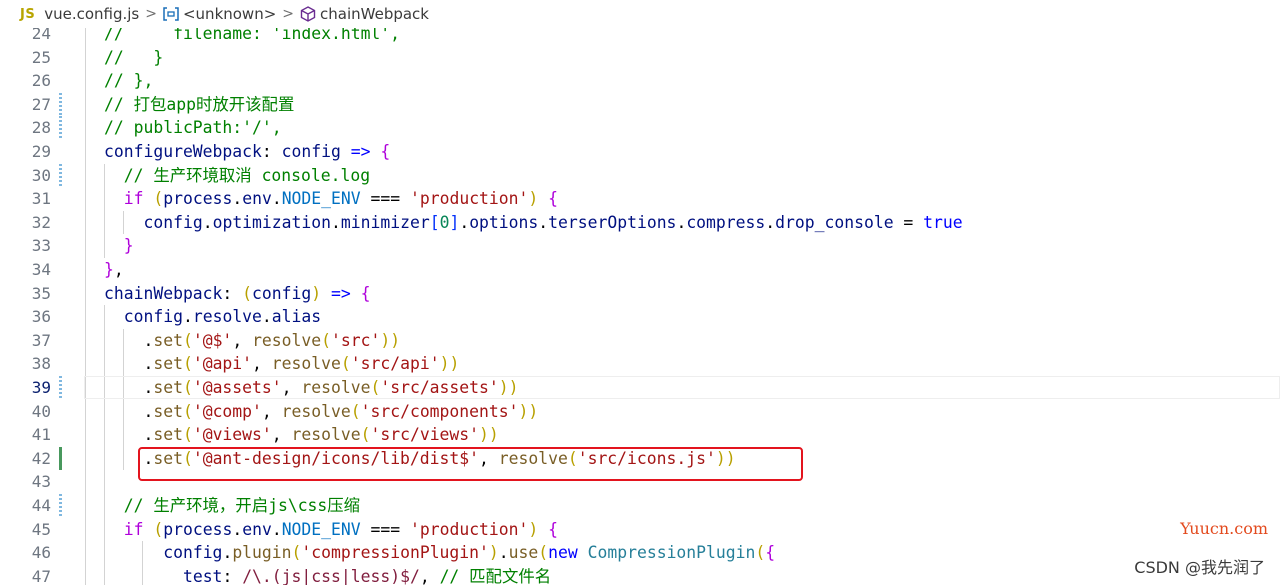  What do you see at coordinates (91, 14) in the screenshot?
I see `breadcrumb-file: vue.config.js` at bounding box center [91, 14].